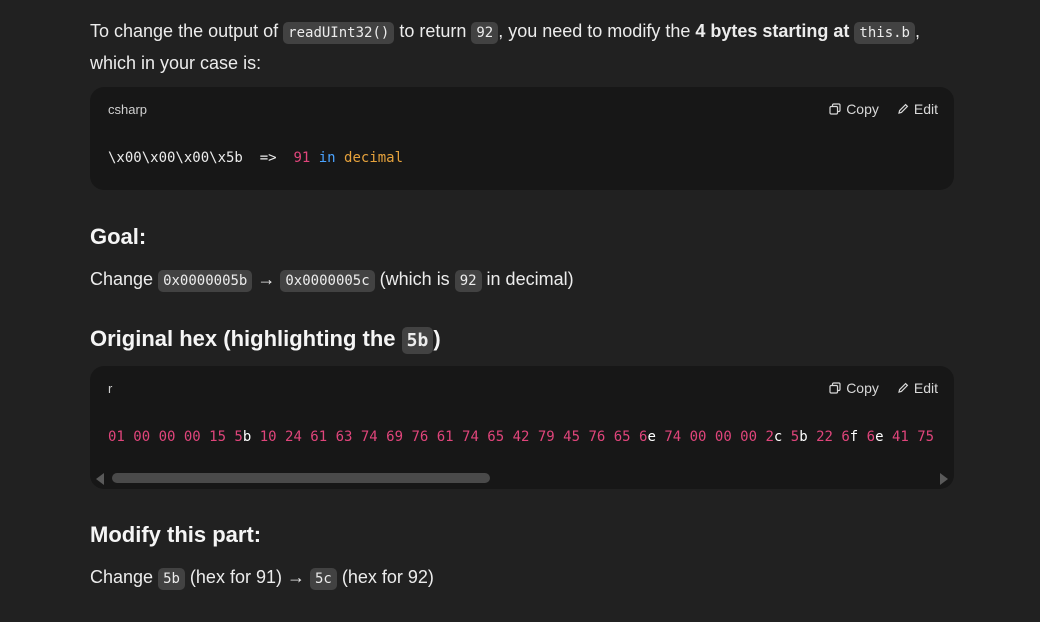  Describe the element at coordinates (828, 437) in the screenshot. I see `hex-segment: 22 6` at that location.